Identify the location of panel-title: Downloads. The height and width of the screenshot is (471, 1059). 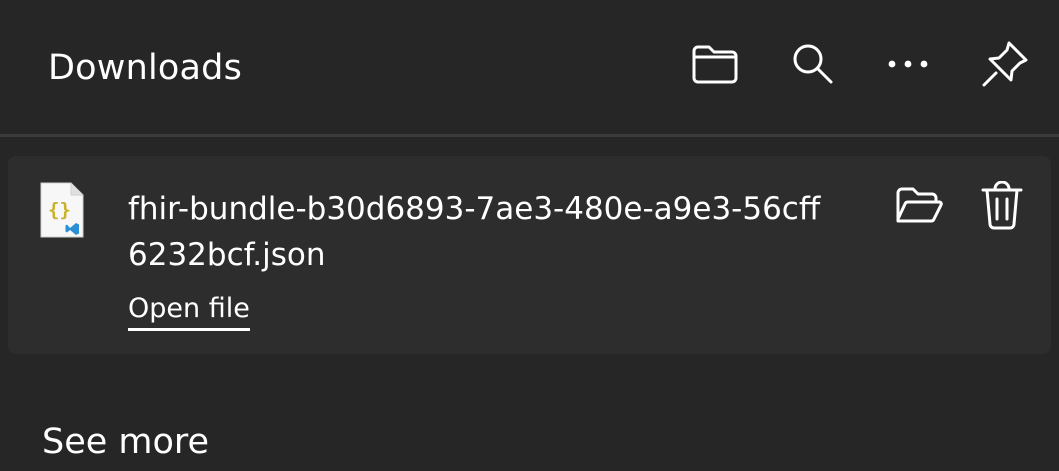
(145, 68).